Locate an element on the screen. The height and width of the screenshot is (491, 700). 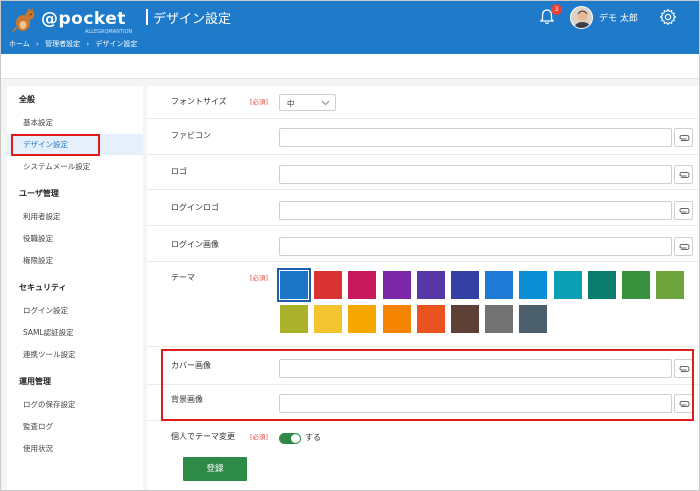
sidebar-item-permission-settings: 権限設定 is located at coordinates (75, 260).